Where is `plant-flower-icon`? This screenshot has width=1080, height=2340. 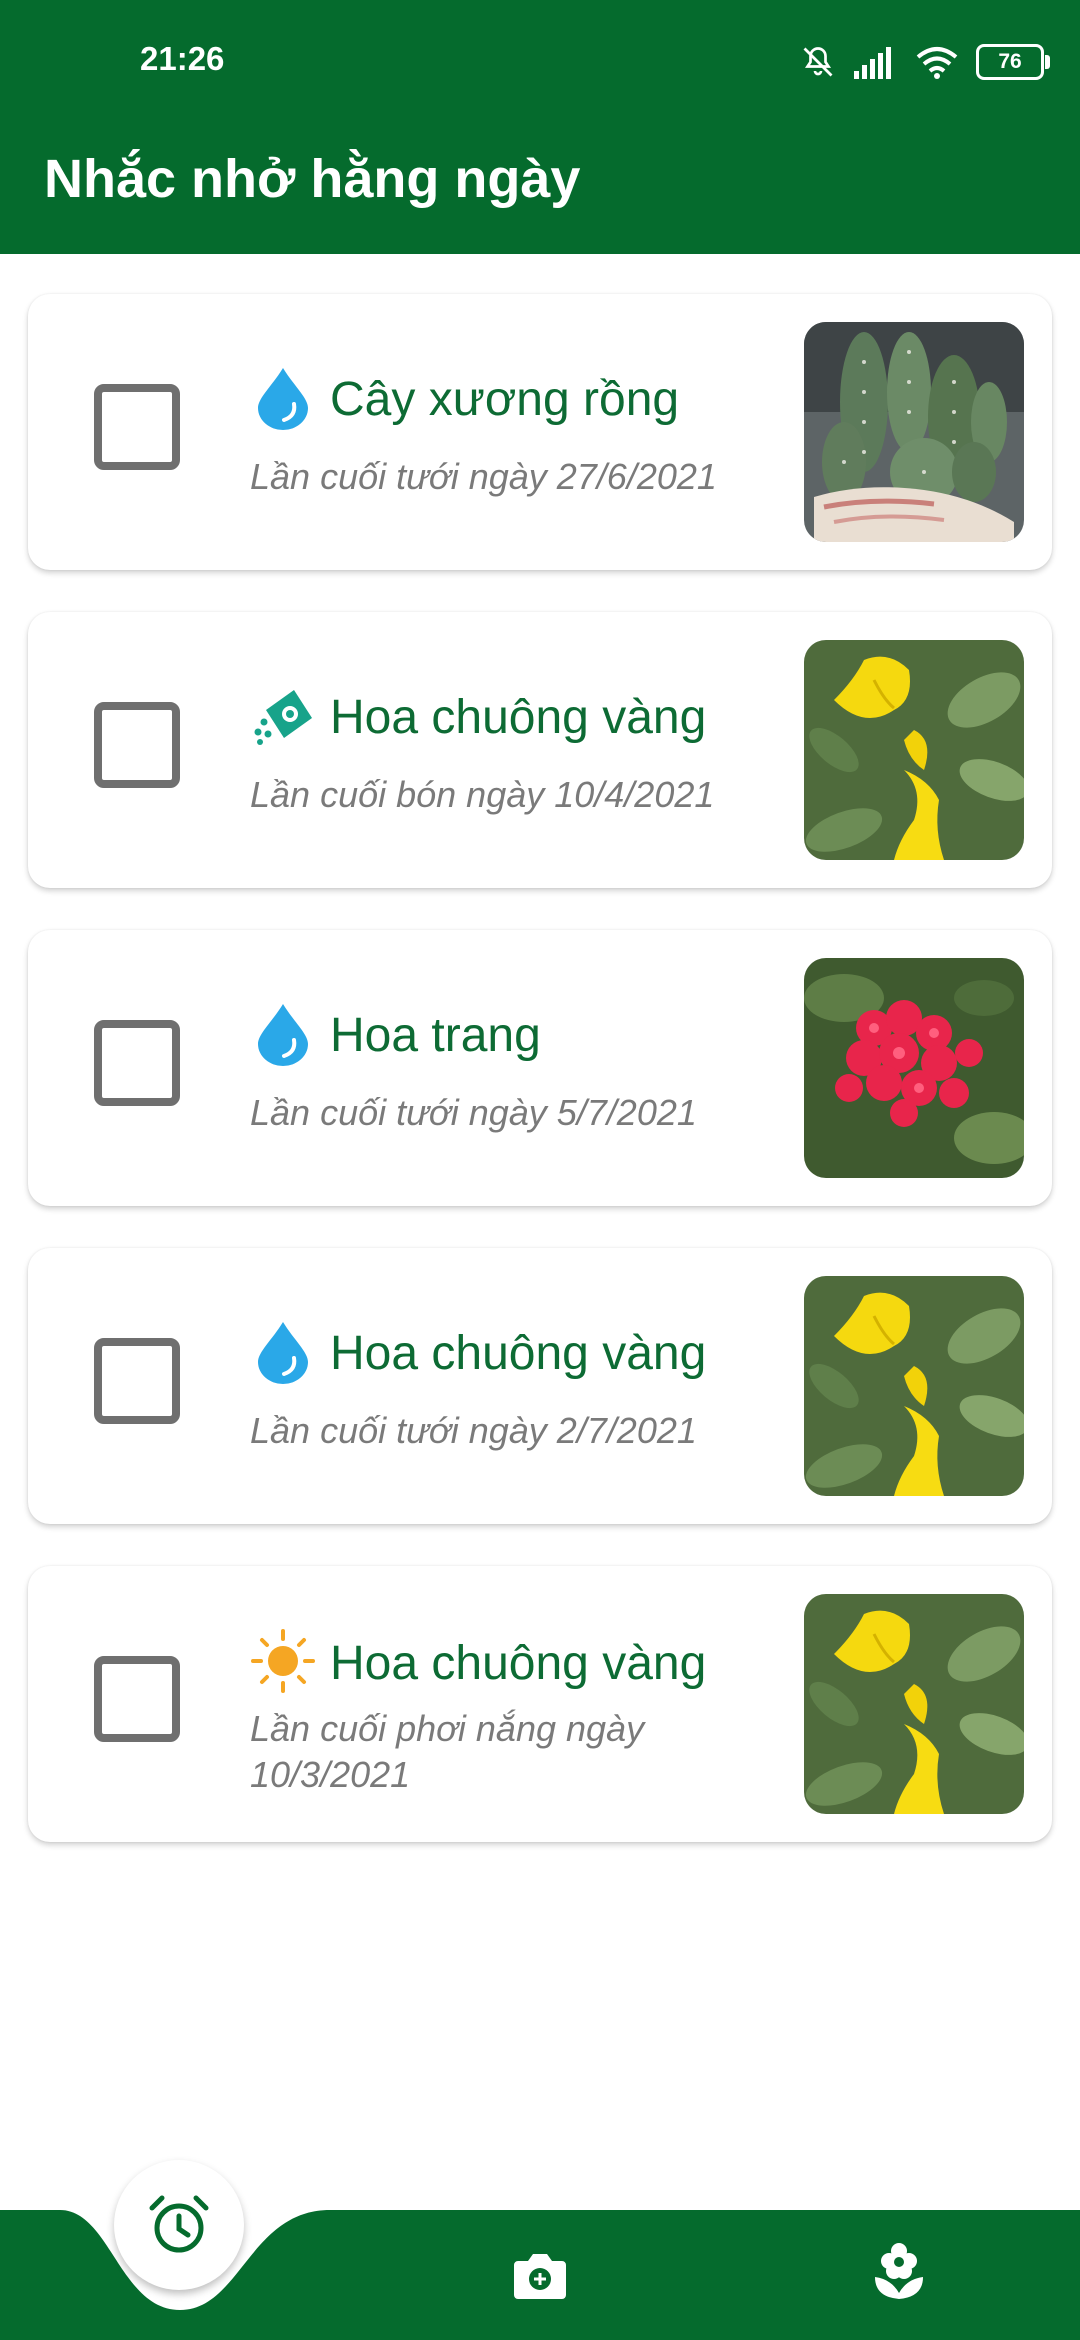
plant-flower-icon is located at coordinates (899, 2271).